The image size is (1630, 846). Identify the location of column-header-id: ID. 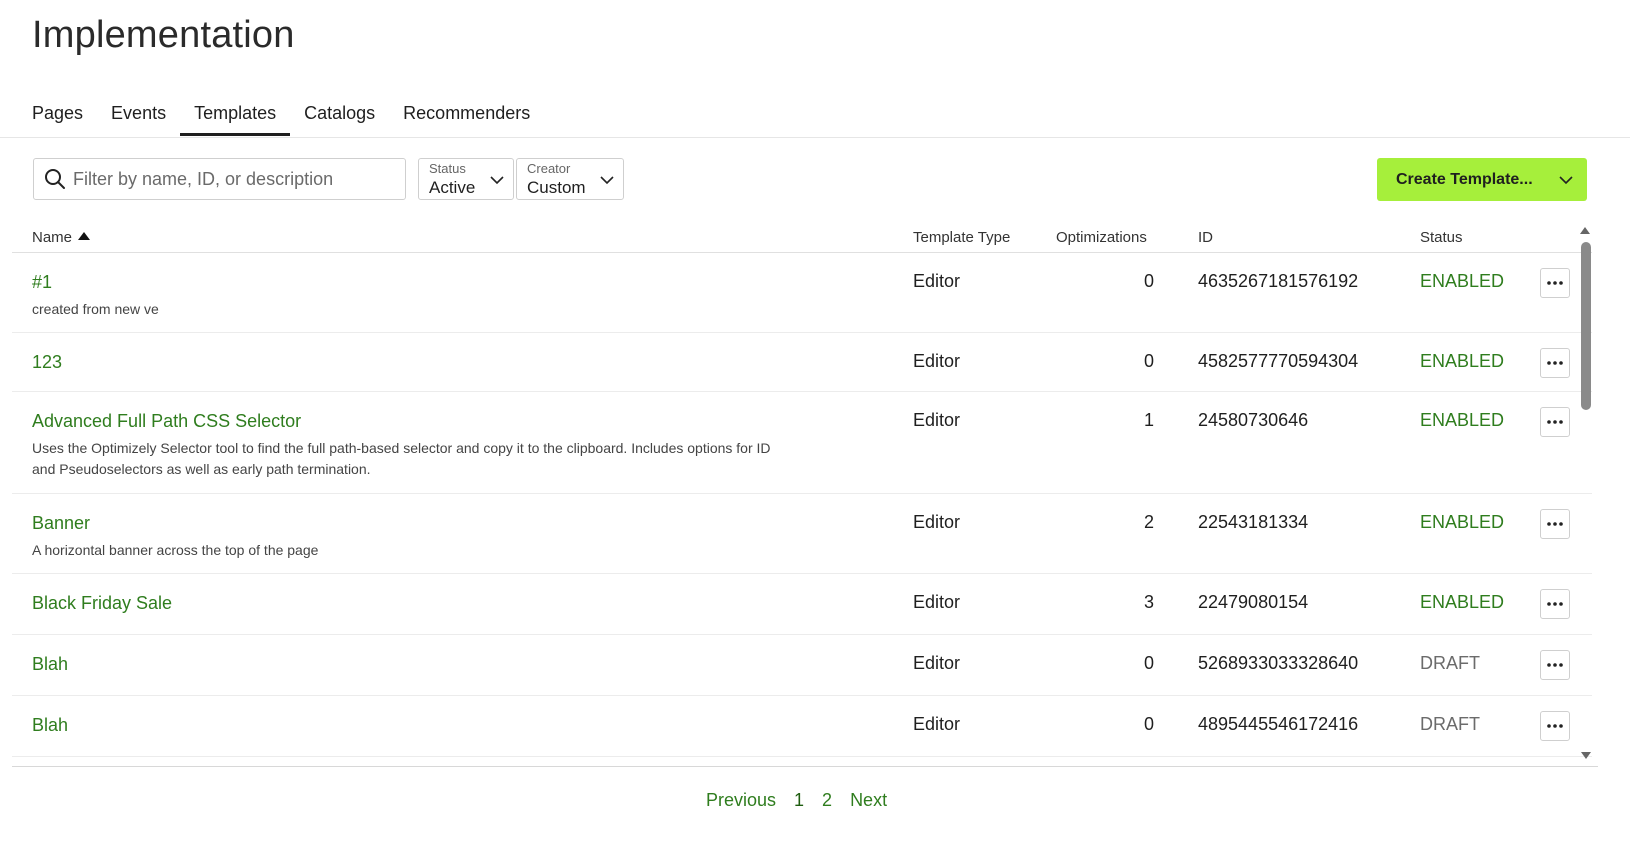
(1205, 237).